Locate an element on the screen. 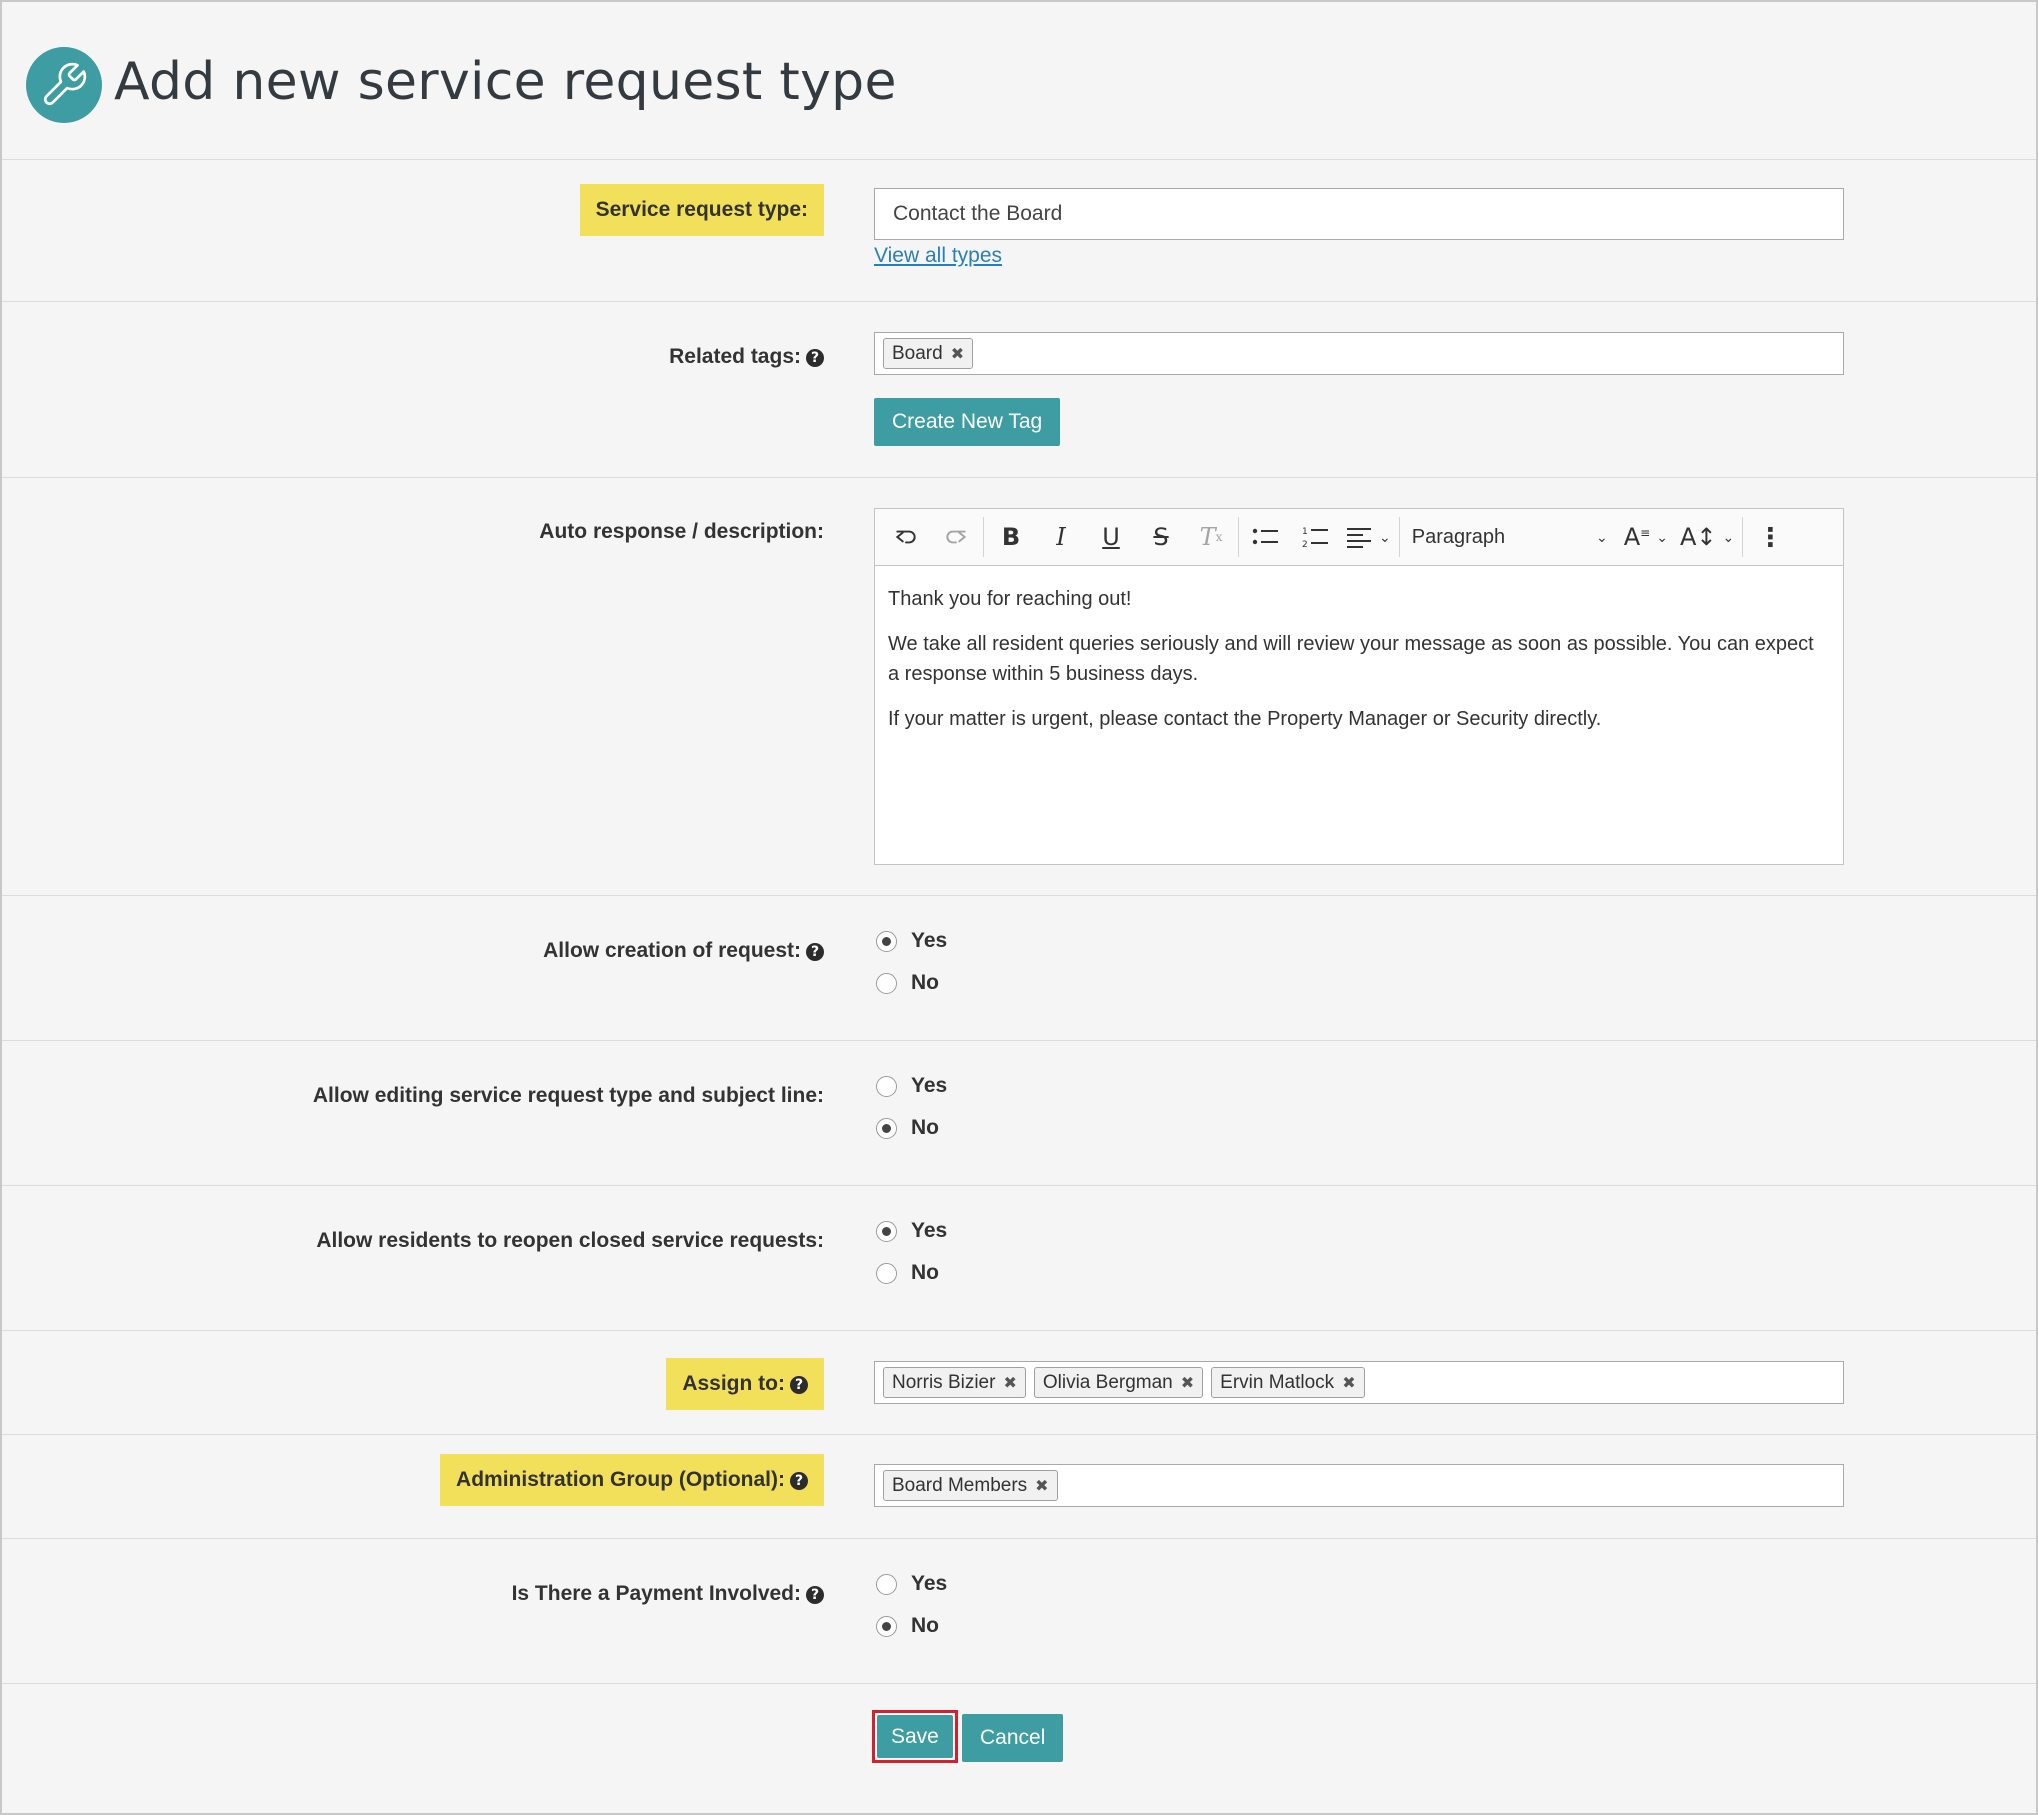 This screenshot has height=1815, width=2038. align-left-icon is located at coordinates (1359, 538).